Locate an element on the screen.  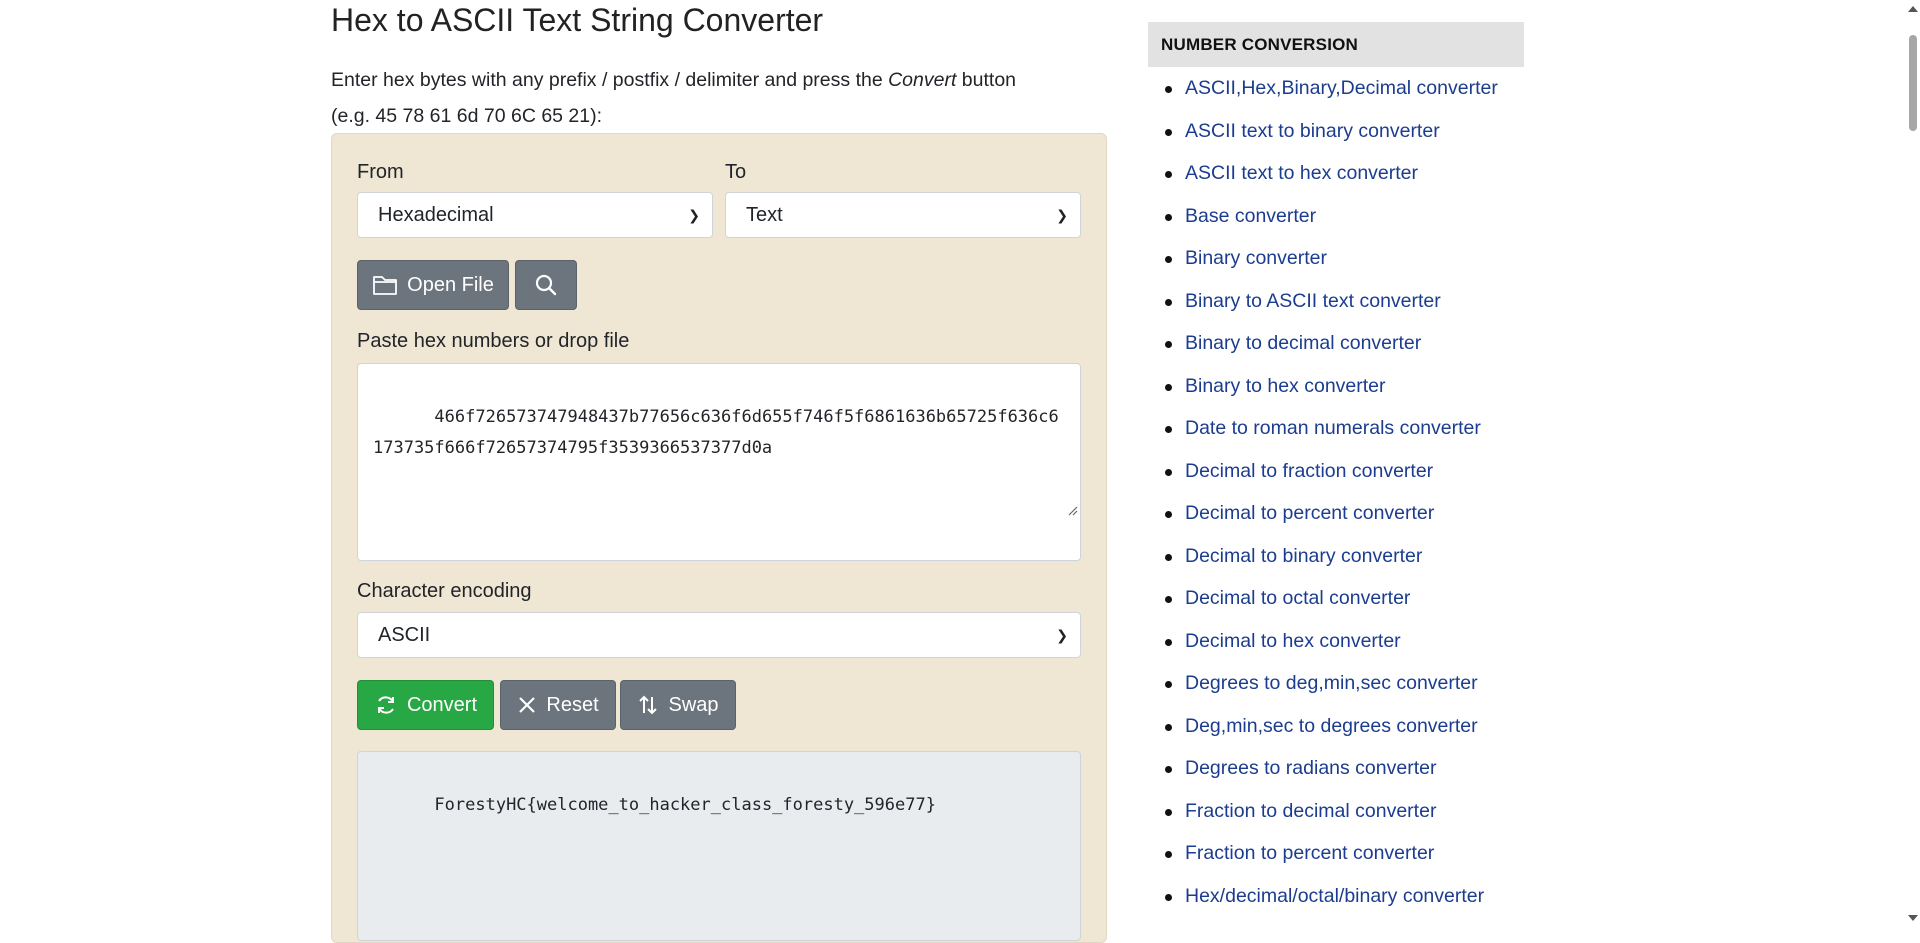
sidebar-link: Binary converter is located at coordinates (1256, 258).